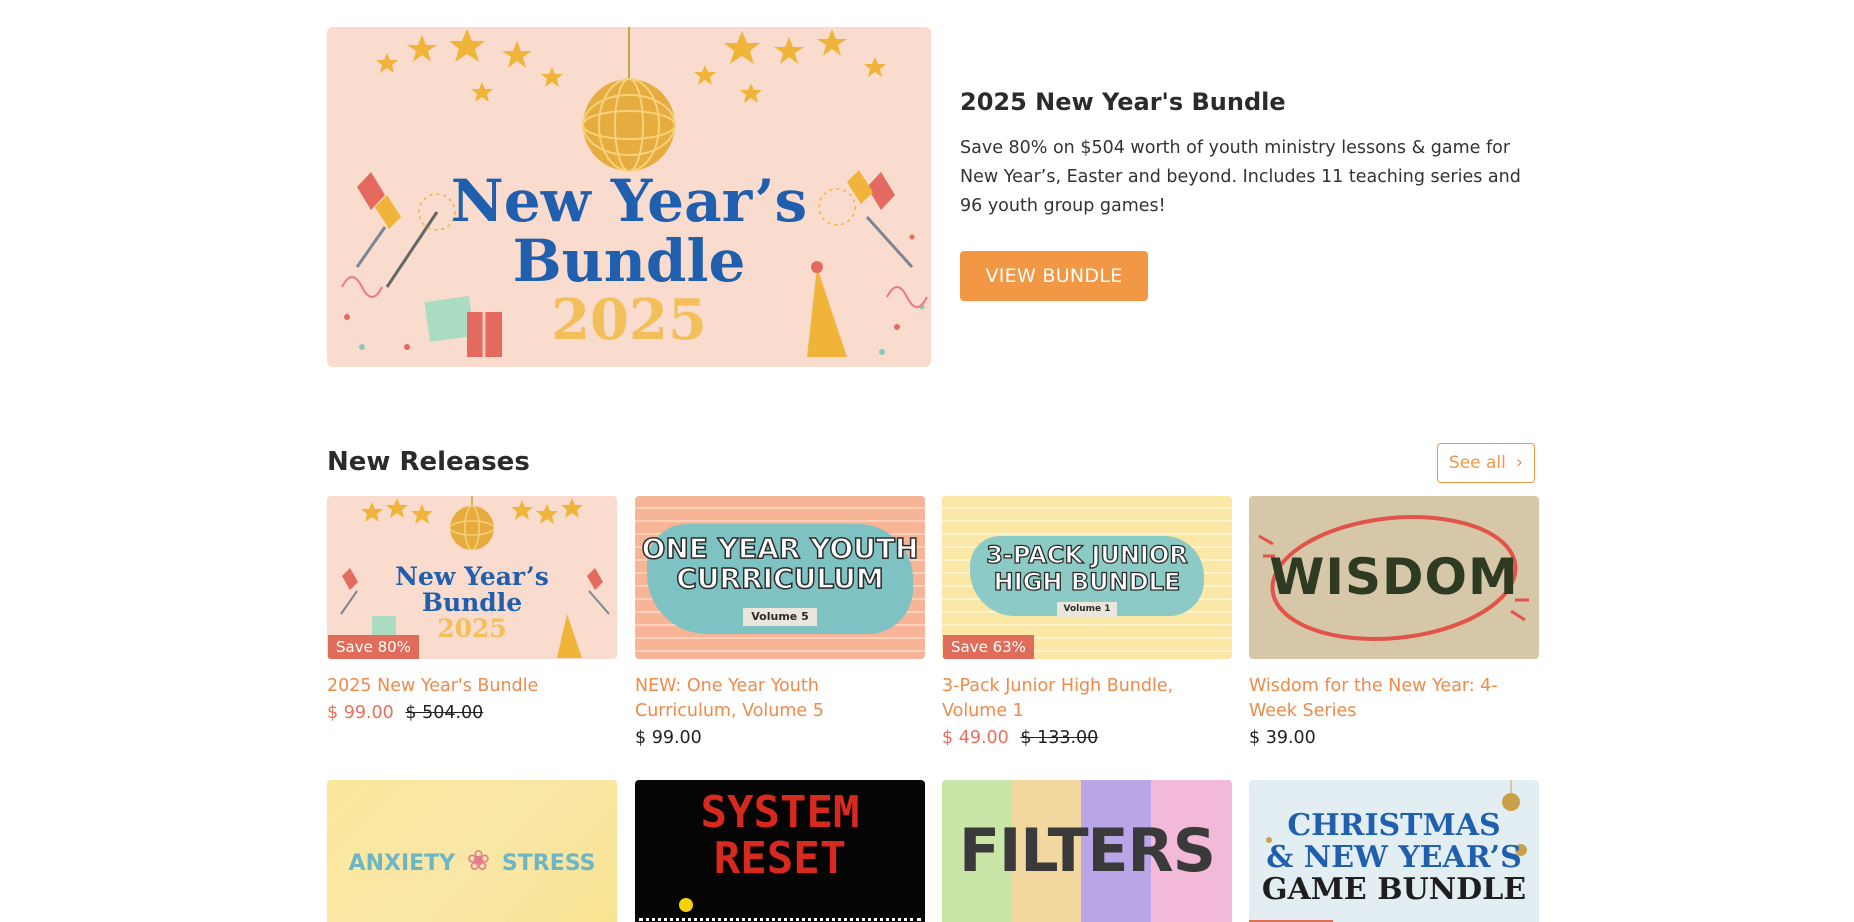 The width and height of the screenshot is (1854, 922). Describe the element at coordinates (1477, 463) in the screenshot. I see `see-all-label: See all` at that location.